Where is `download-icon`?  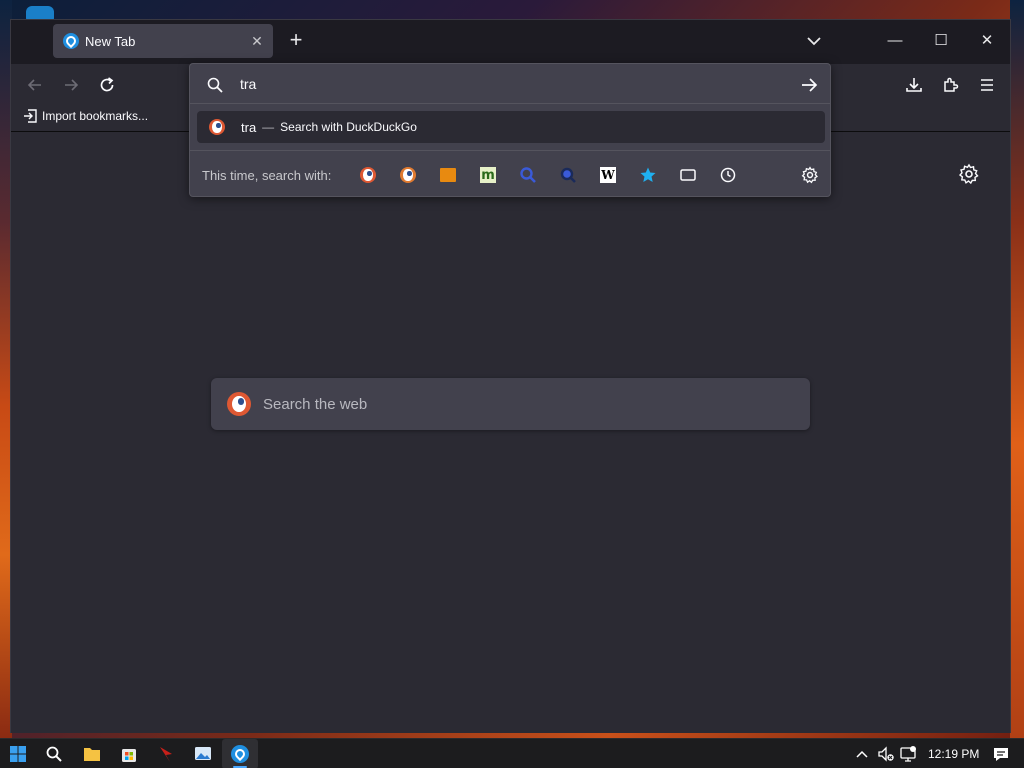 download-icon is located at coordinates (914, 85).